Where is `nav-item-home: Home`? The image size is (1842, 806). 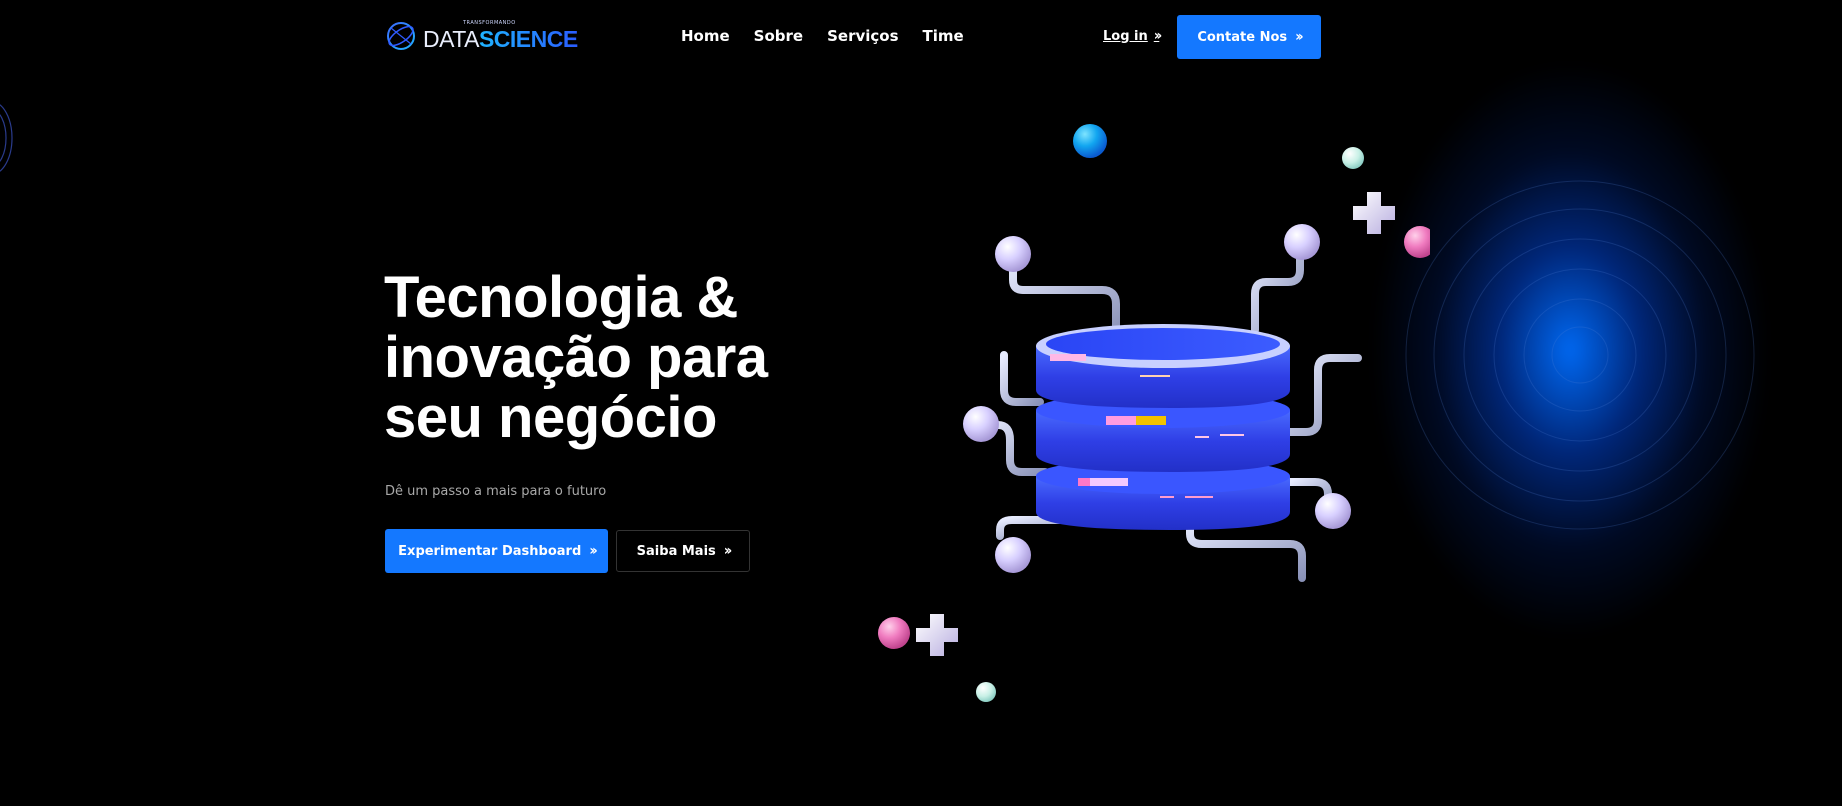
nav-item-home: Home is located at coordinates (705, 36).